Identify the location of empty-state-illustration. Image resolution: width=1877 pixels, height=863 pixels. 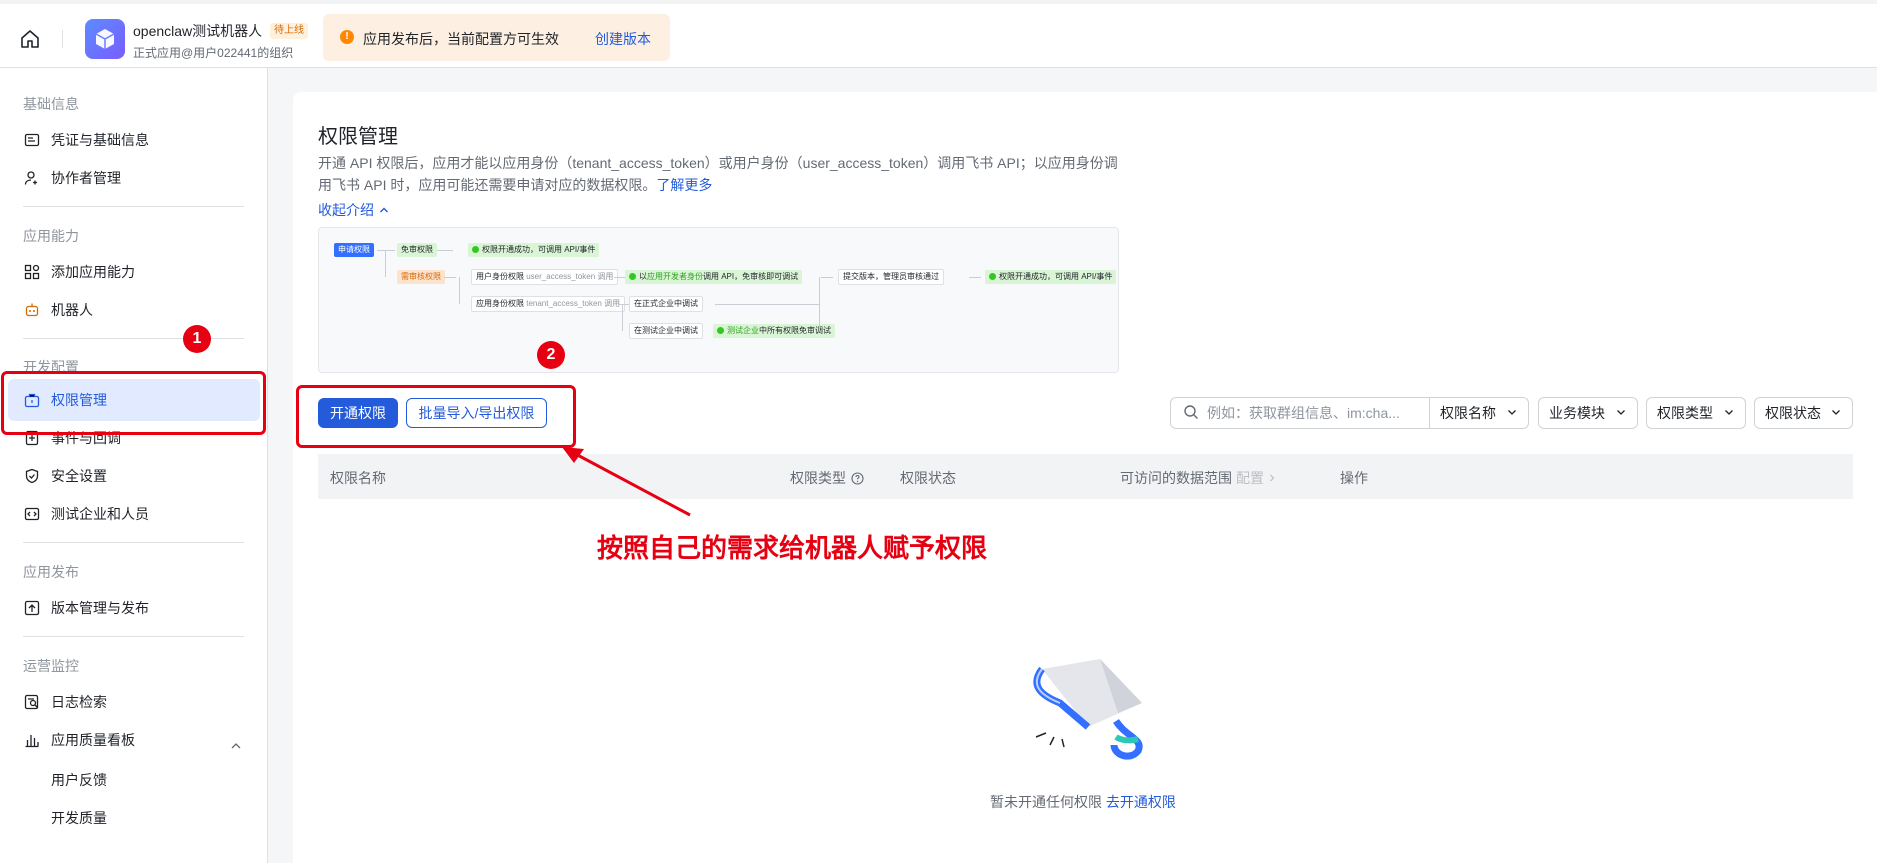
(1090, 710).